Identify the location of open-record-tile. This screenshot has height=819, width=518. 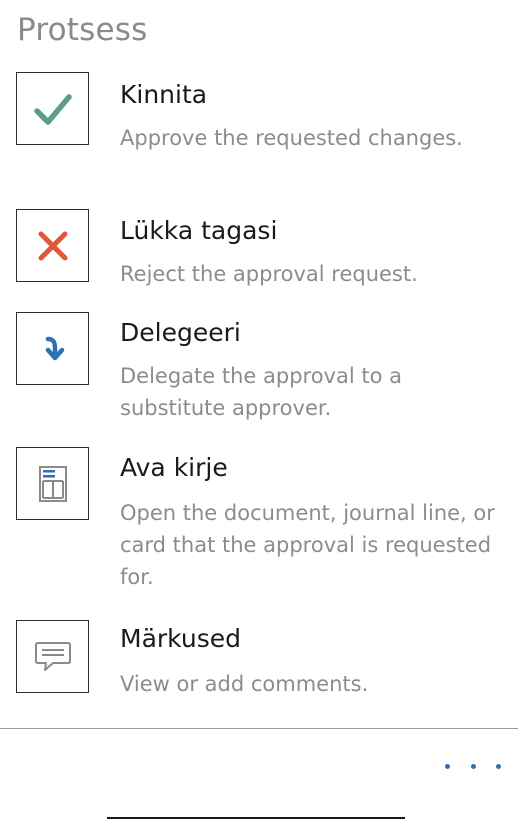
(52, 483).